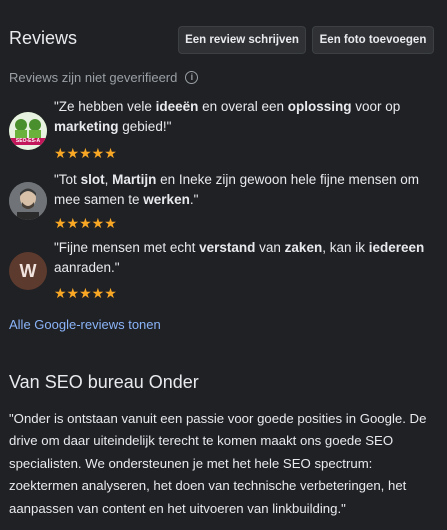 The width and height of the screenshot is (447, 530). Describe the element at coordinates (43, 38) in the screenshot. I see `reviews-title: Reviews` at that location.